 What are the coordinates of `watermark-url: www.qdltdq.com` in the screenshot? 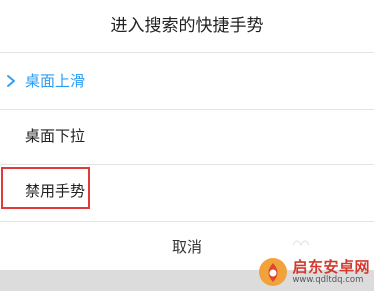 It's located at (328, 279).